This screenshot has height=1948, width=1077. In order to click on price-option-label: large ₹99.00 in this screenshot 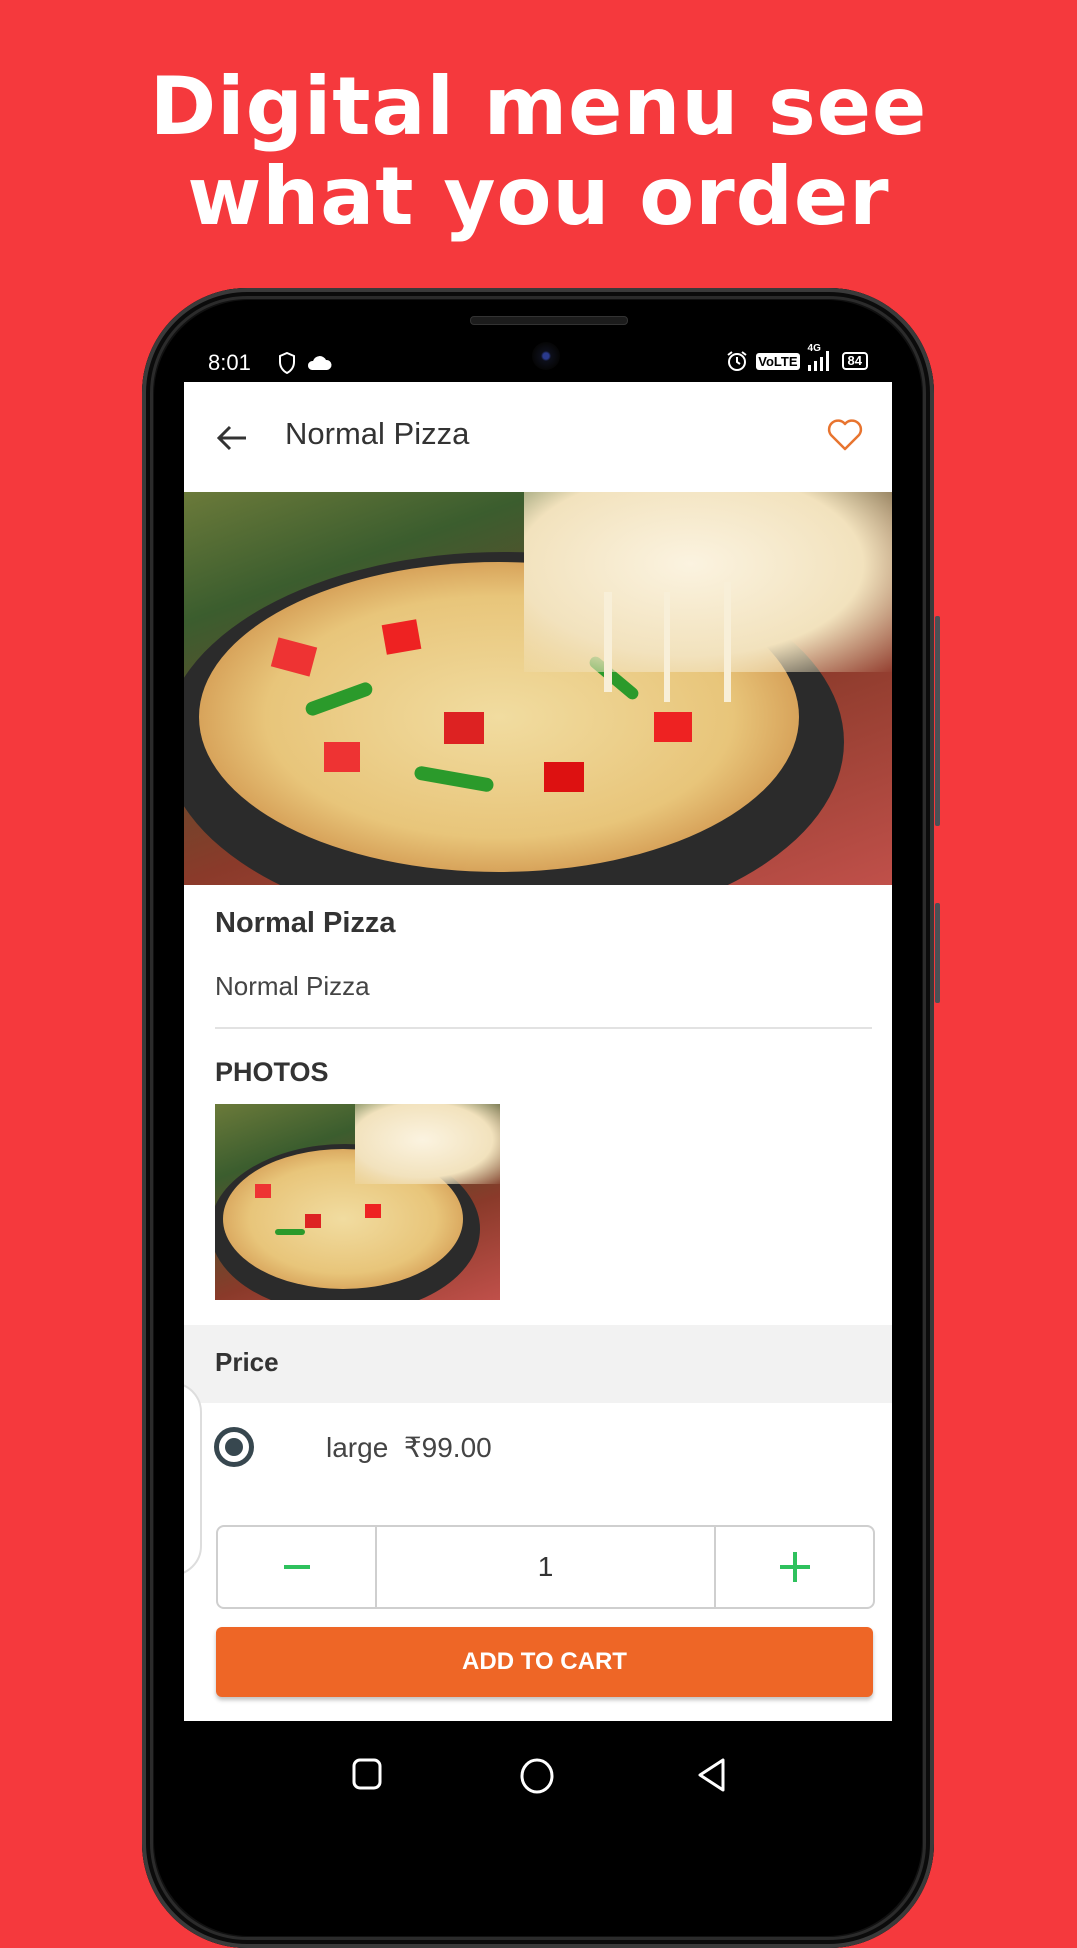, I will do `click(409, 1447)`.